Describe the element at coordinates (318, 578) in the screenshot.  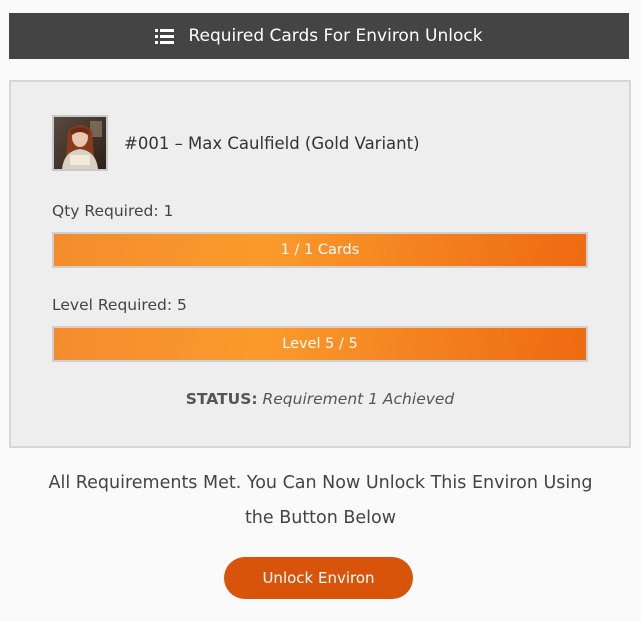
I see `unlock-environ-button: Unlock Environ` at that location.